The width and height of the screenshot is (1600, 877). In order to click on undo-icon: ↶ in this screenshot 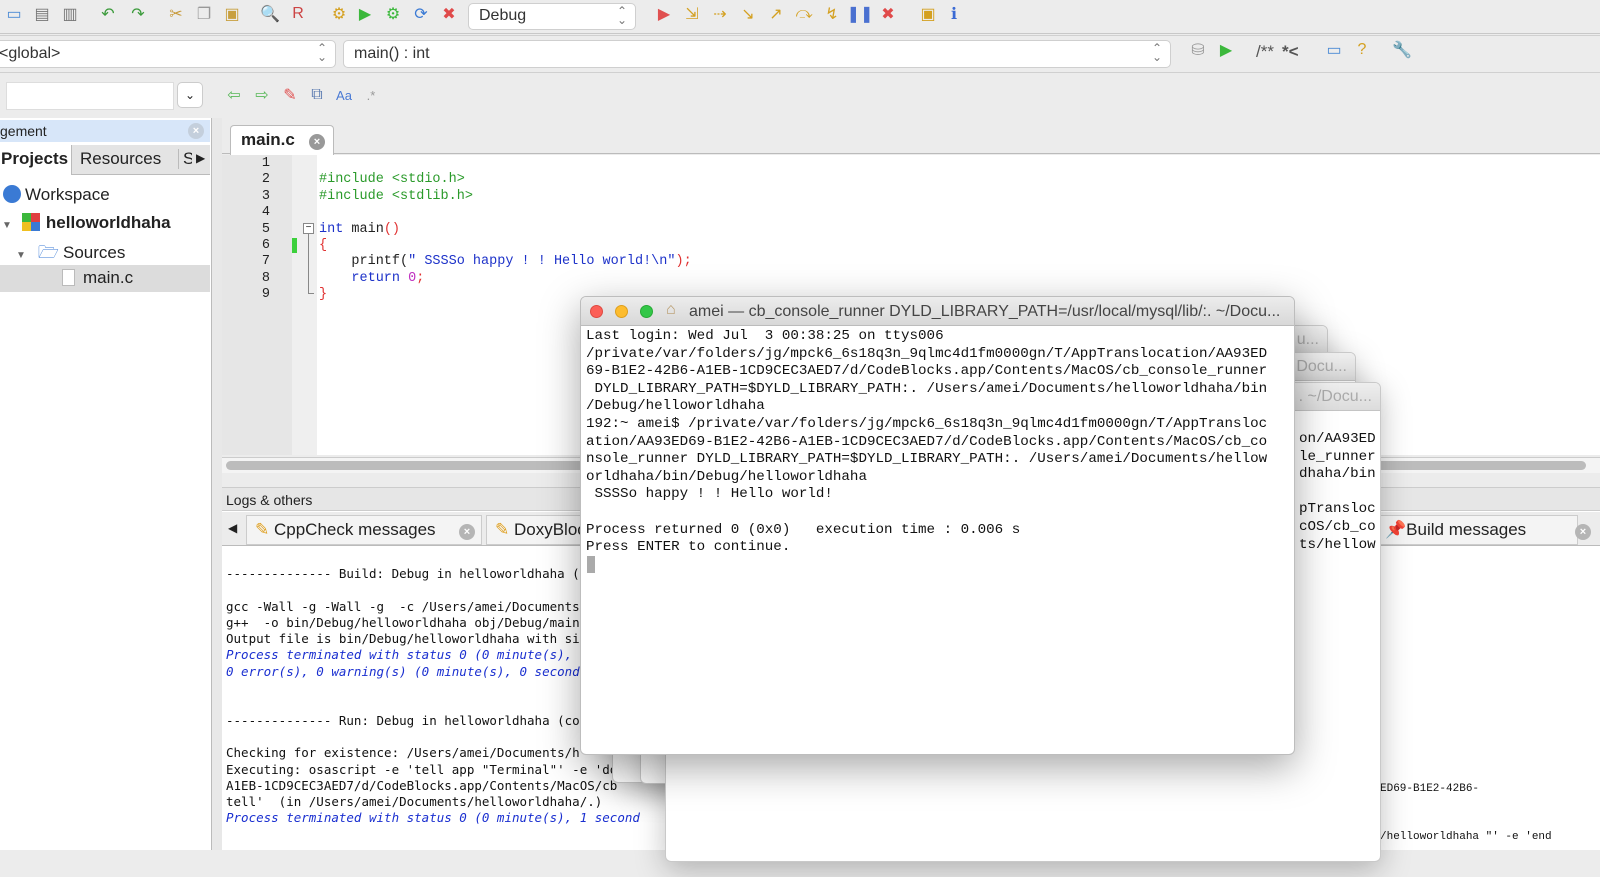, I will do `click(108, 14)`.